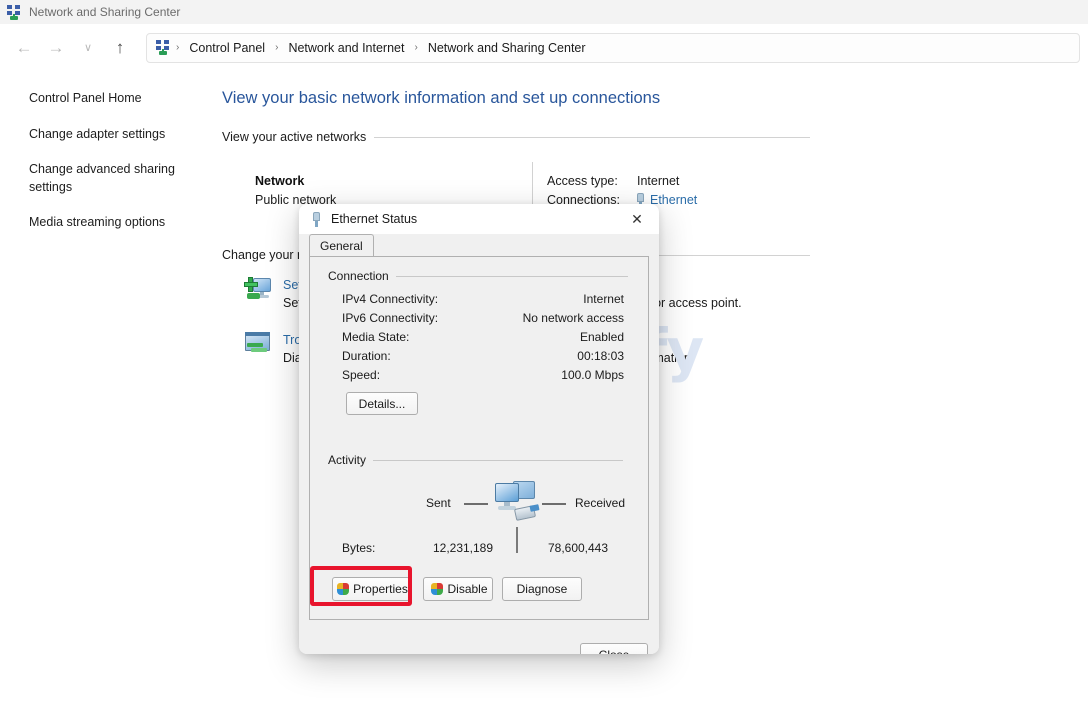 This screenshot has height=701, width=1088. I want to click on sidebar-item-change-advanced-sharing-settings: Change advanced sharing settings, so click(109, 178).